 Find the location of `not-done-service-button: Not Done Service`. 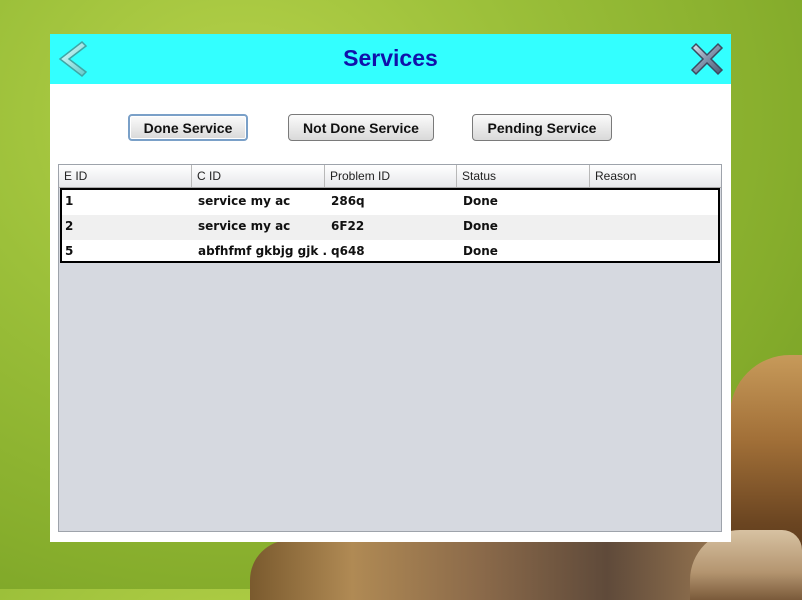

not-done-service-button: Not Done Service is located at coordinates (361, 127).